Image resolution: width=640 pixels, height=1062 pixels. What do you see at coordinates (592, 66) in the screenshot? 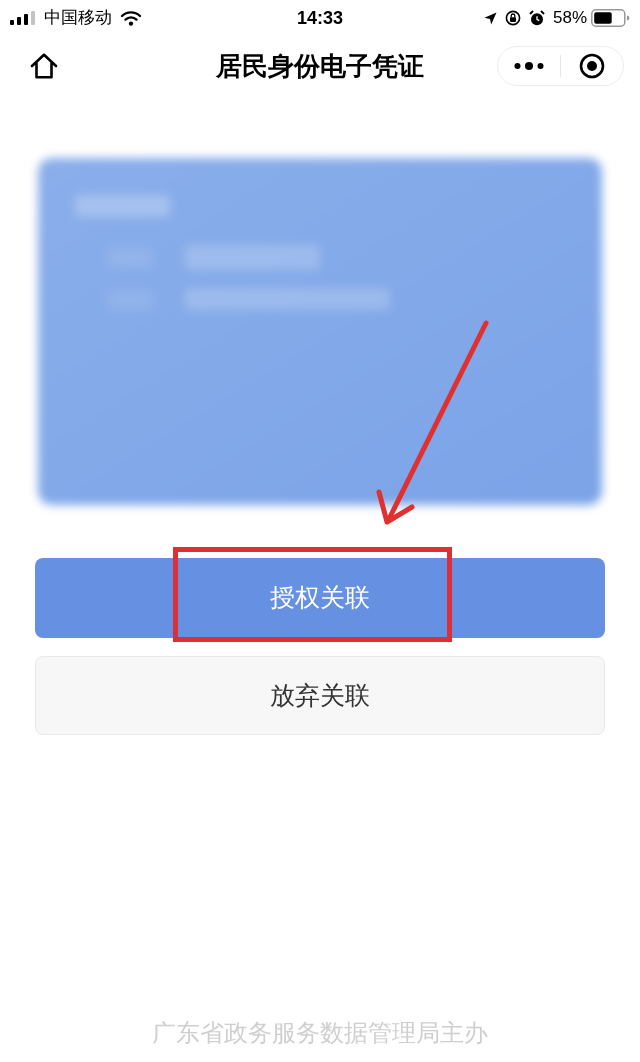
I see `target-icon` at bounding box center [592, 66].